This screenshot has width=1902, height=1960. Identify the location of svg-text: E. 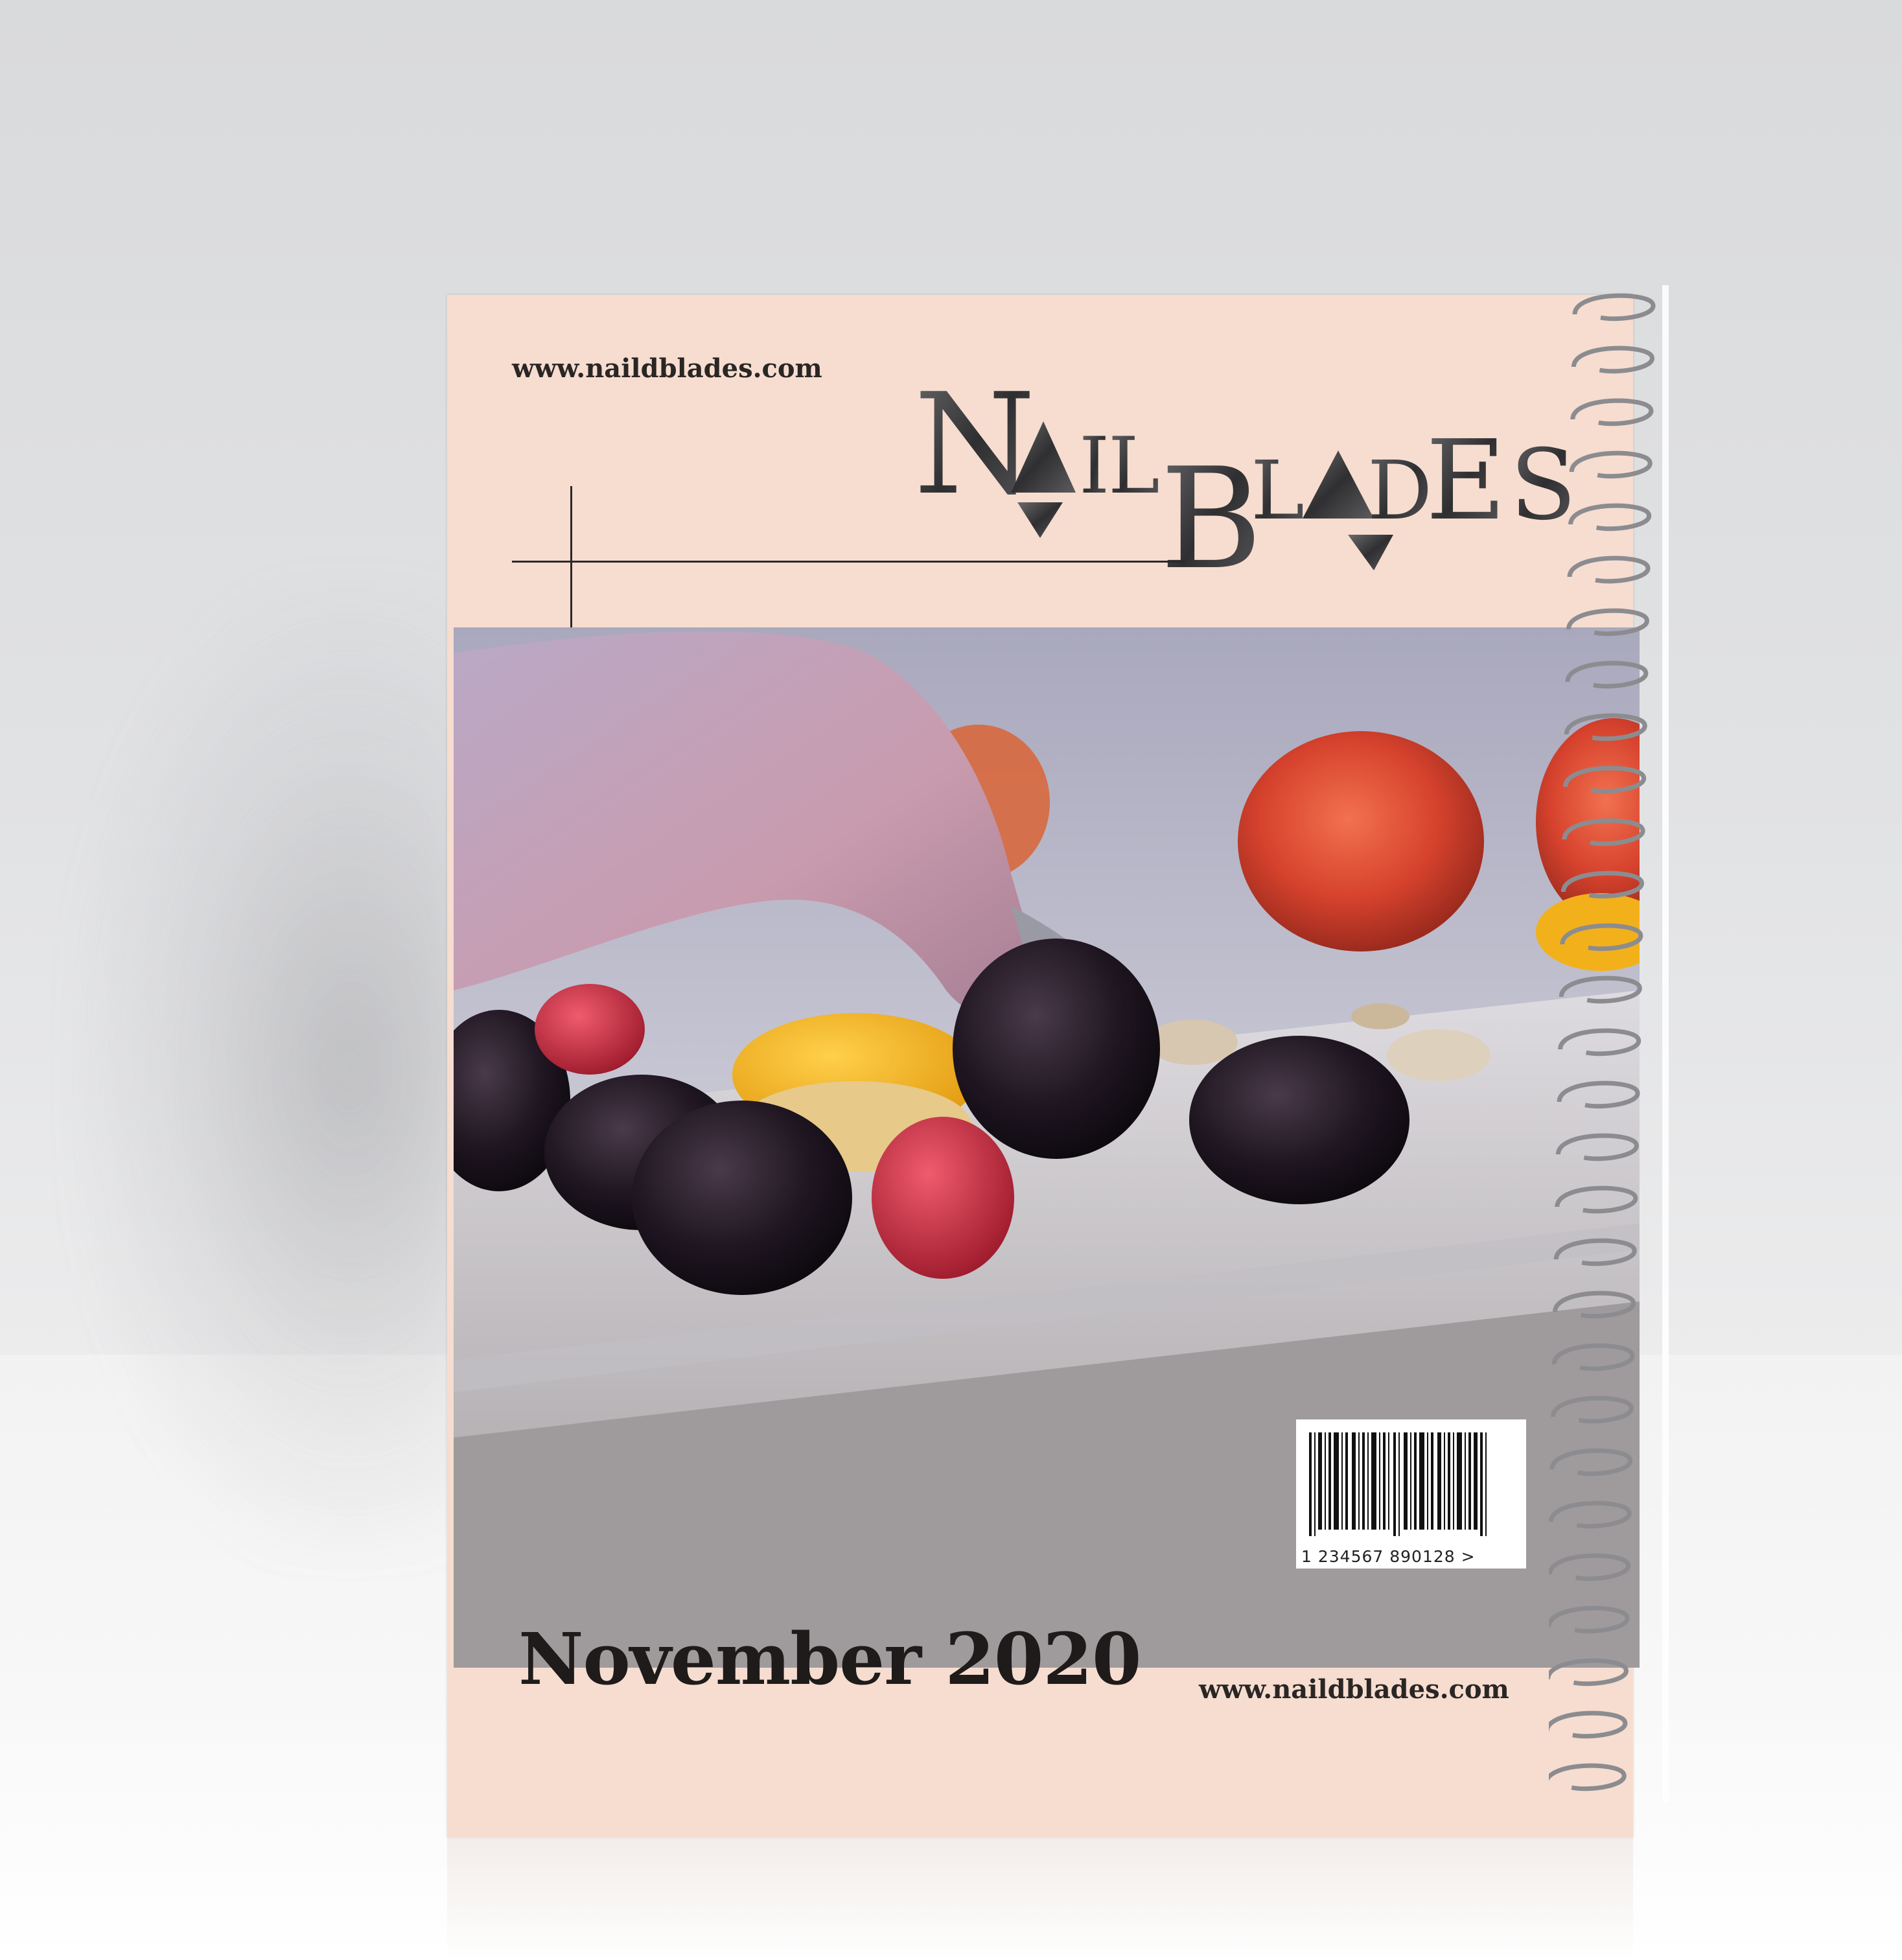
(1466, 481).